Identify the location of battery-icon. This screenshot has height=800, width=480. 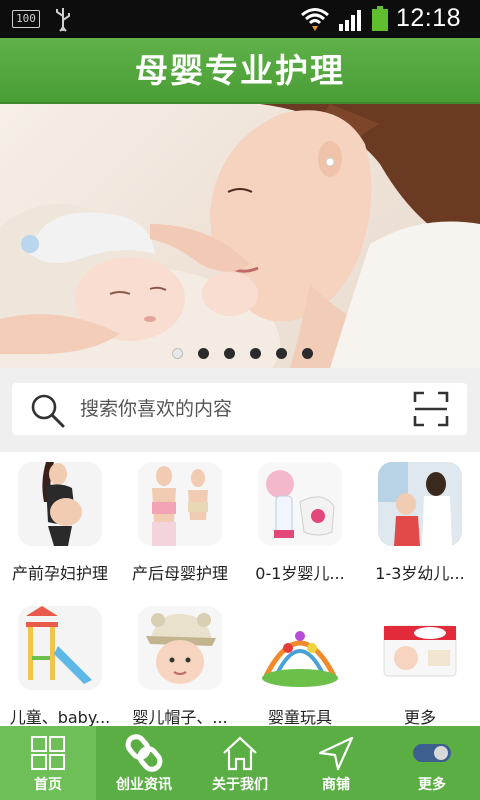
(380, 18).